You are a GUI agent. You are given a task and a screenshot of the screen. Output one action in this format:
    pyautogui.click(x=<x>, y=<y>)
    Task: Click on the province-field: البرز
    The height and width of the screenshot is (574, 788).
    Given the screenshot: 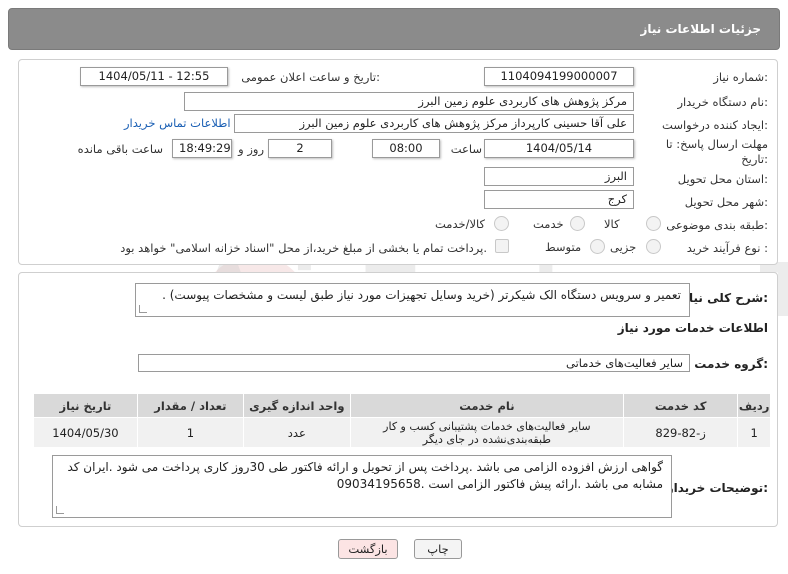 What is the action you would take?
    pyautogui.click(x=559, y=176)
    